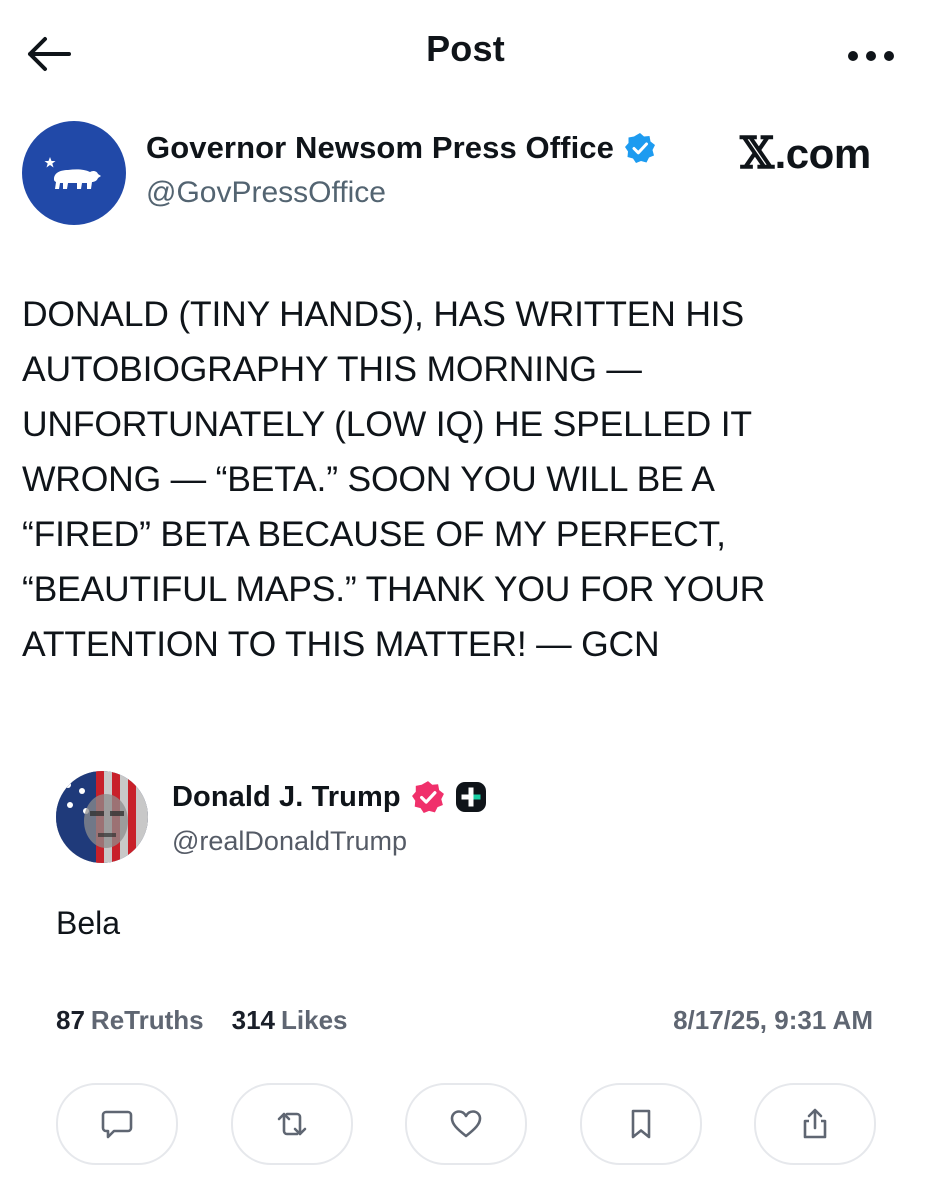 This screenshot has height=1200, width=931. Describe the element at coordinates (70, 1020) in the screenshot. I see `retruths-count: 87` at that location.